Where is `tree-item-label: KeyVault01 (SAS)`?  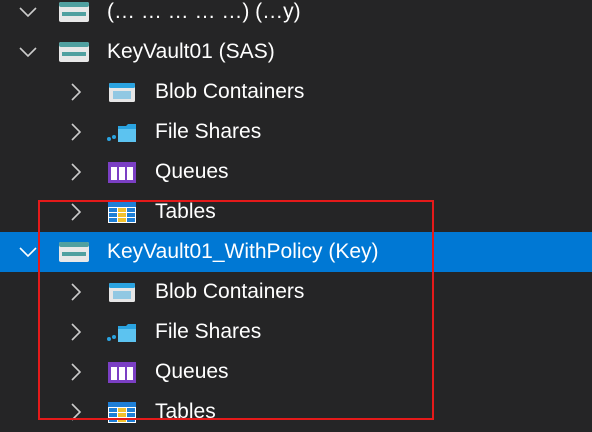 tree-item-label: KeyVault01 (SAS) is located at coordinates (191, 51).